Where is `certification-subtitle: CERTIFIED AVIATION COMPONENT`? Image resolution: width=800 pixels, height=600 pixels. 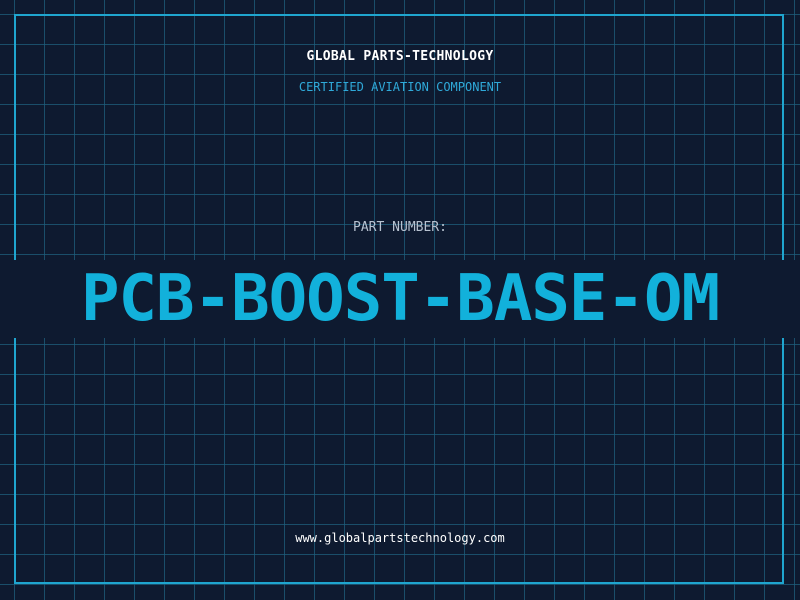 certification-subtitle: CERTIFIED AVIATION COMPONENT is located at coordinates (400, 87).